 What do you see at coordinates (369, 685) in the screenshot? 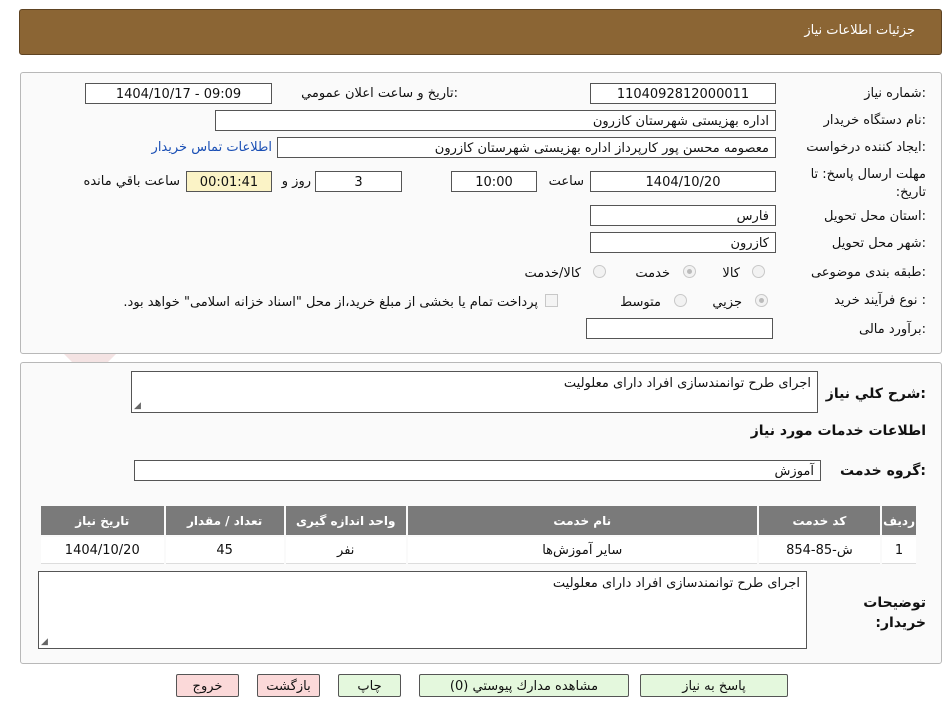
I see `print-button: چاپ` at bounding box center [369, 685].